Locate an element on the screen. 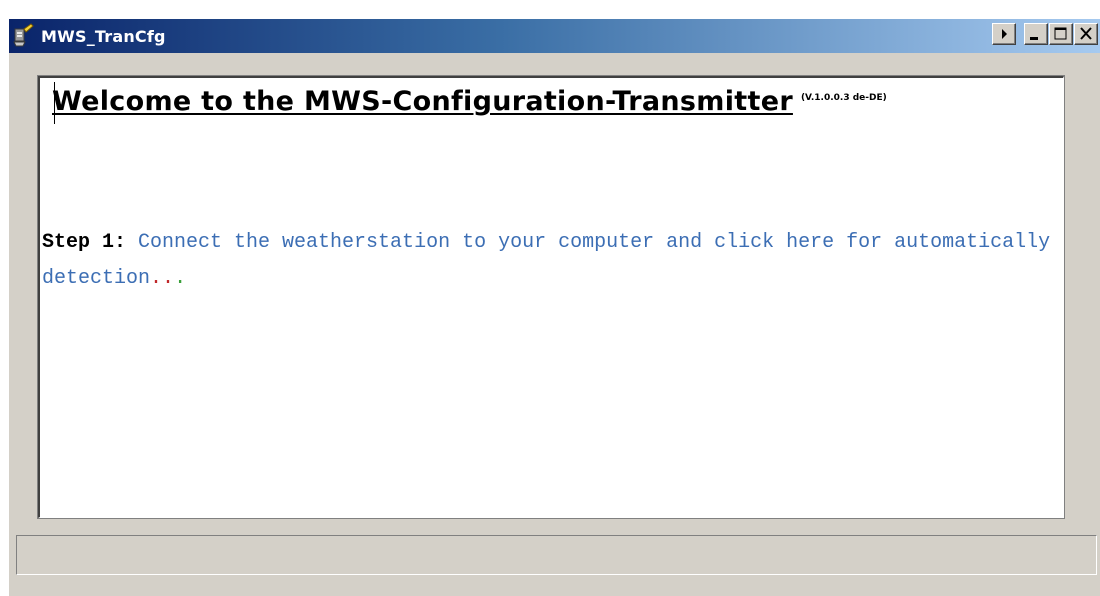  step-label: Step 1: is located at coordinates (84, 242).